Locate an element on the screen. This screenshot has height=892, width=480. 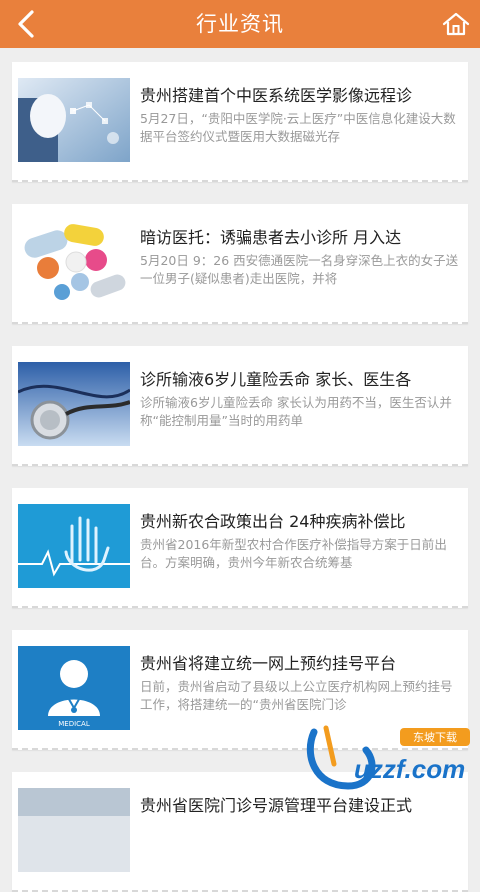
home-icon is located at coordinates (456, 24).